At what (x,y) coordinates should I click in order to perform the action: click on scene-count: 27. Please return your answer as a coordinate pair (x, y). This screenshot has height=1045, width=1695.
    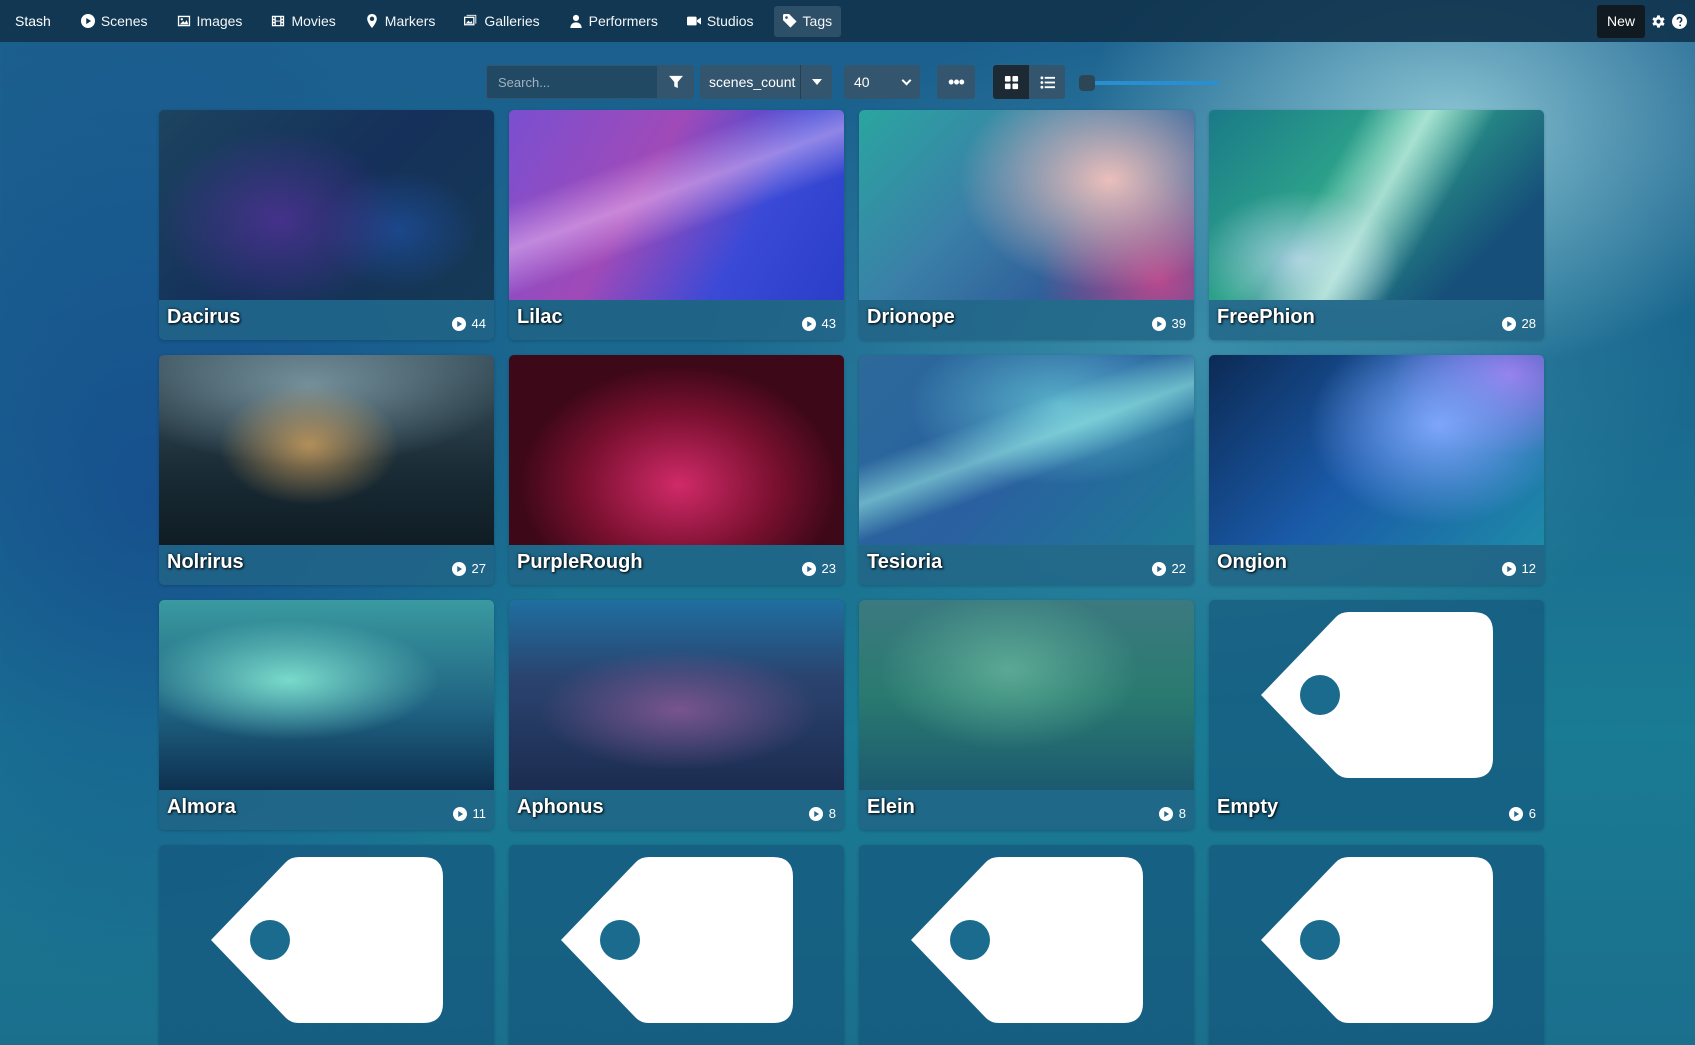
    Looking at the image, I should click on (468, 568).